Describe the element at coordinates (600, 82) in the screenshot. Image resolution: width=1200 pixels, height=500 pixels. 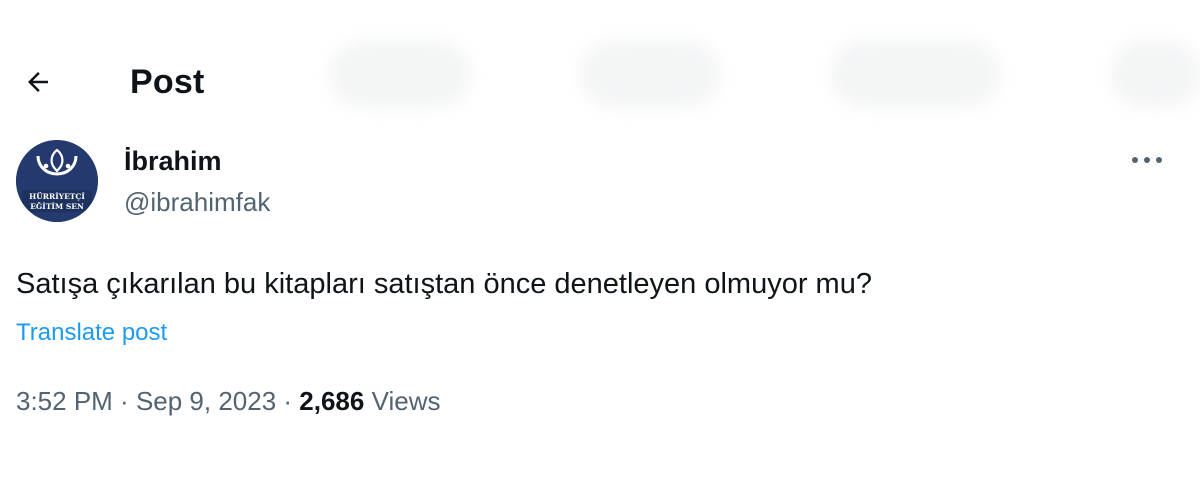
I see `post-header: Post` at that location.